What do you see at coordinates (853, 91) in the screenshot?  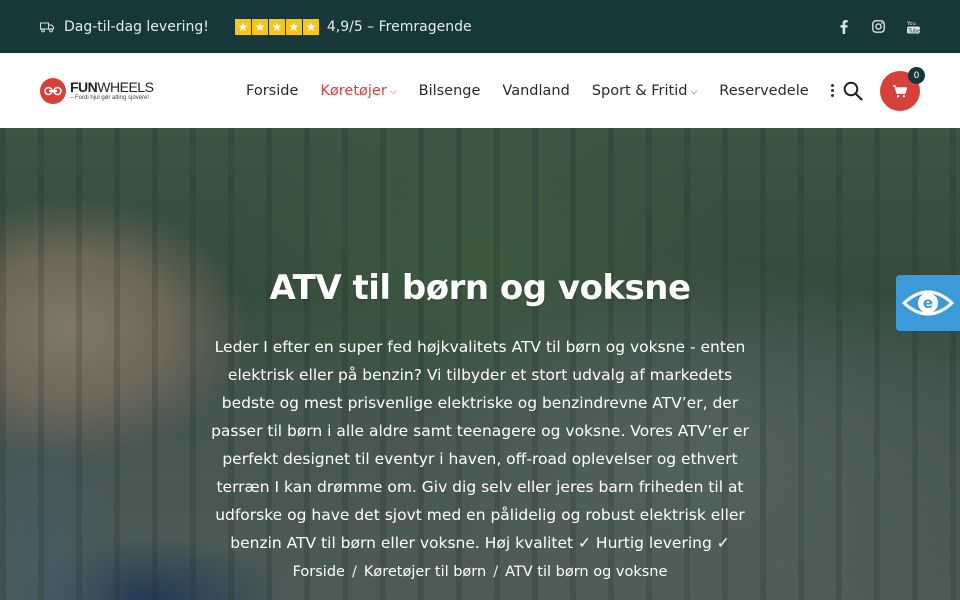 I see `search-icon` at bounding box center [853, 91].